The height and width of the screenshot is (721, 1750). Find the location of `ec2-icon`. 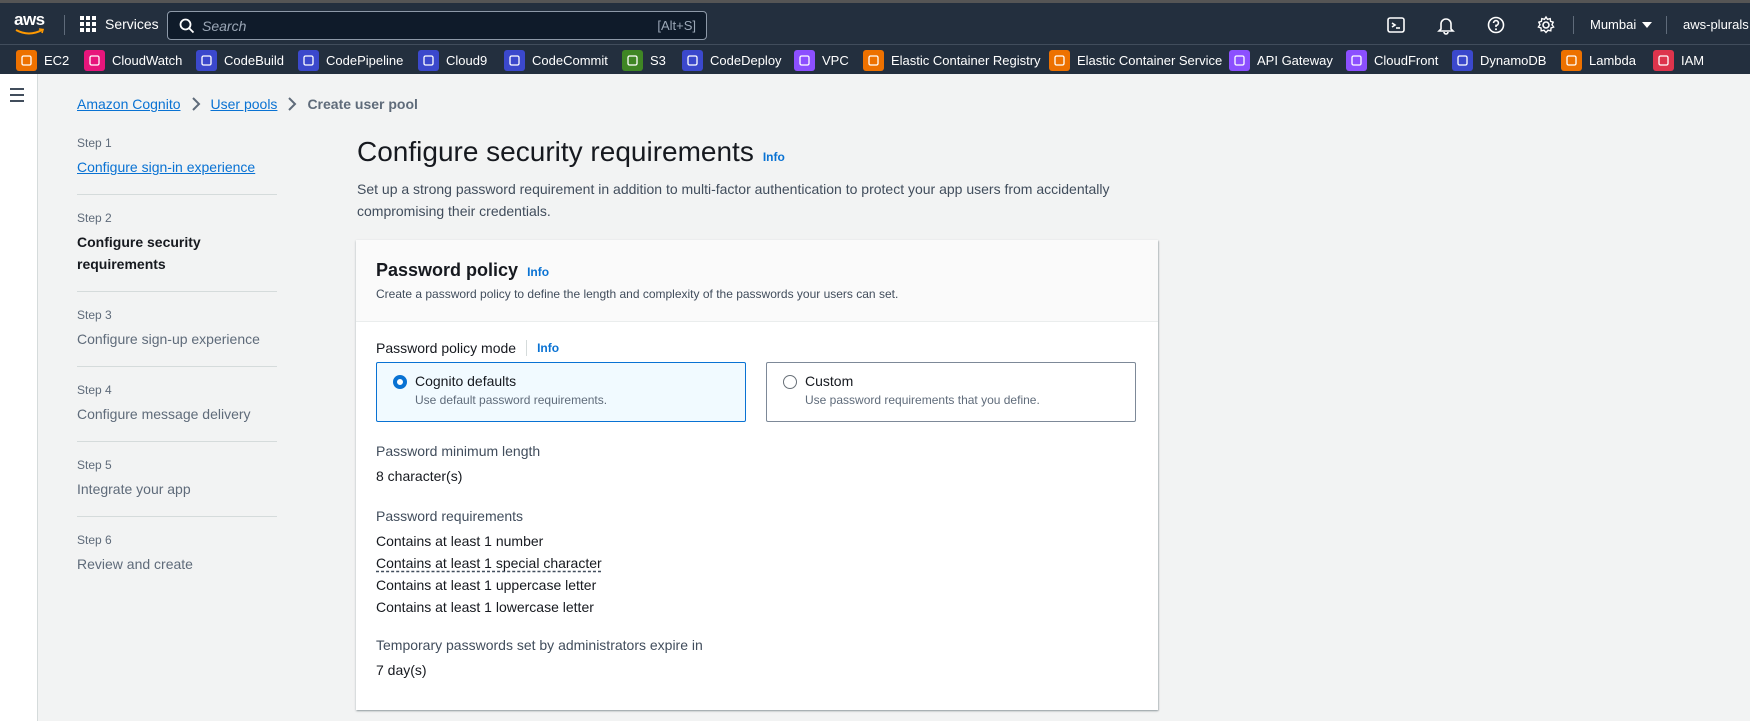

ec2-icon is located at coordinates (26, 60).